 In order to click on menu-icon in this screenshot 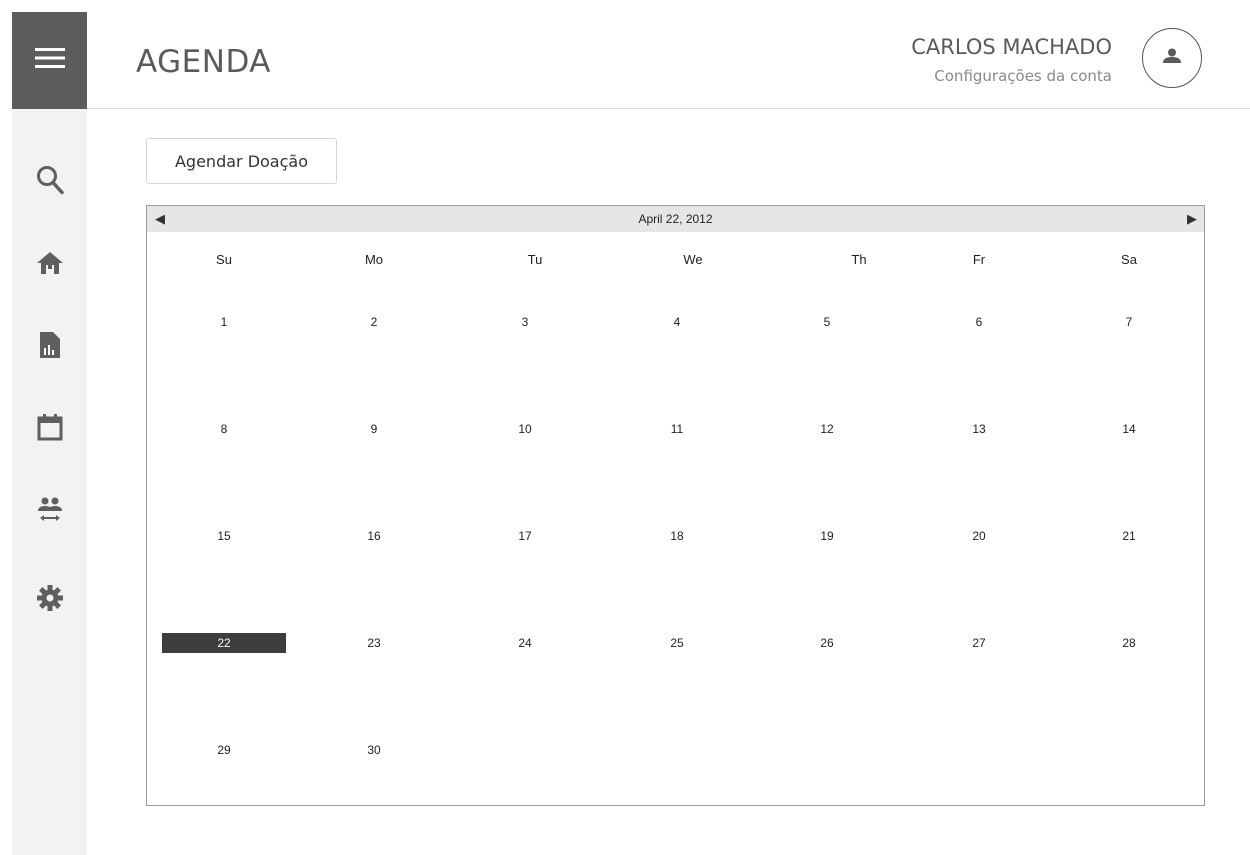, I will do `click(49, 60)`.